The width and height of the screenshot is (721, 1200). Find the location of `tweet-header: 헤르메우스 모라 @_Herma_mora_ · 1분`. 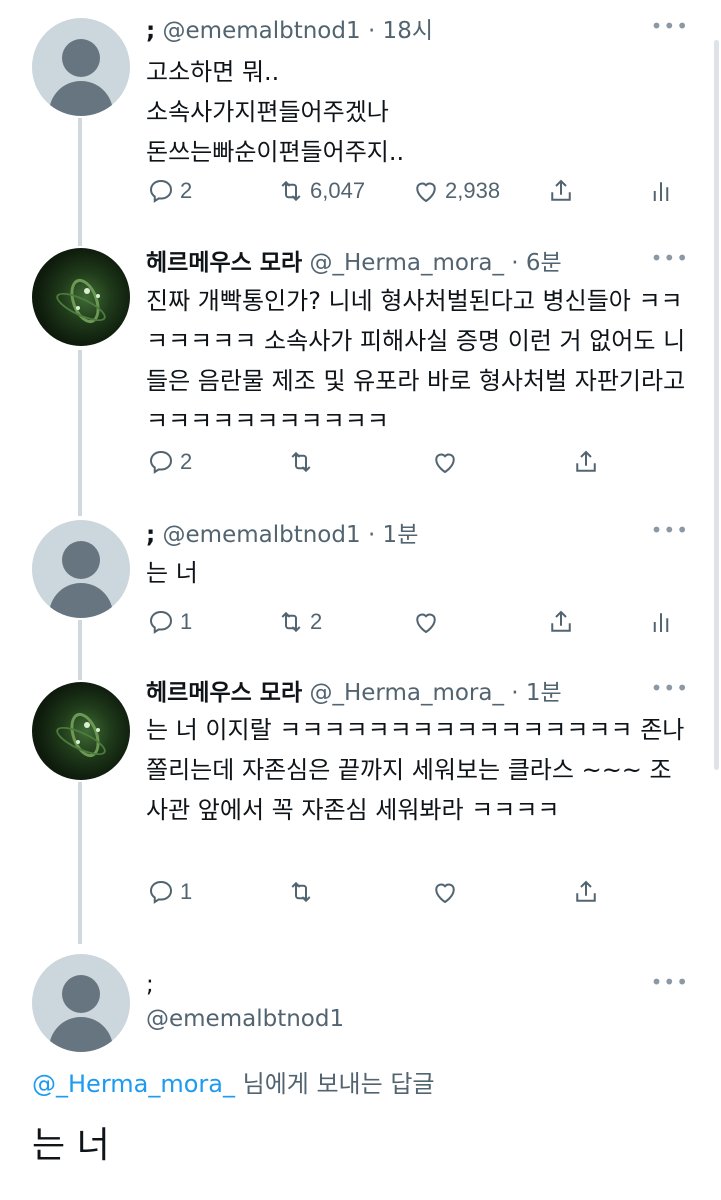

tweet-header: 헤르메우스 모라 @_Herma_mora_ · 1분 is located at coordinates (354, 693).